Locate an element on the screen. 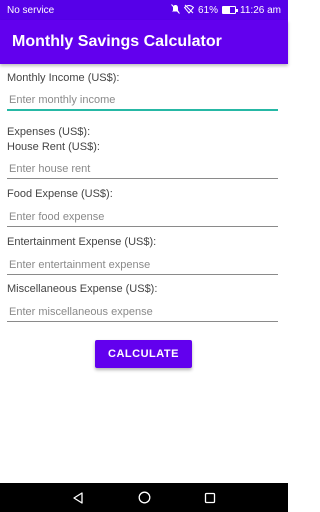 The height and width of the screenshot is (512, 320). entertainment-expense-field is located at coordinates (142, 265).